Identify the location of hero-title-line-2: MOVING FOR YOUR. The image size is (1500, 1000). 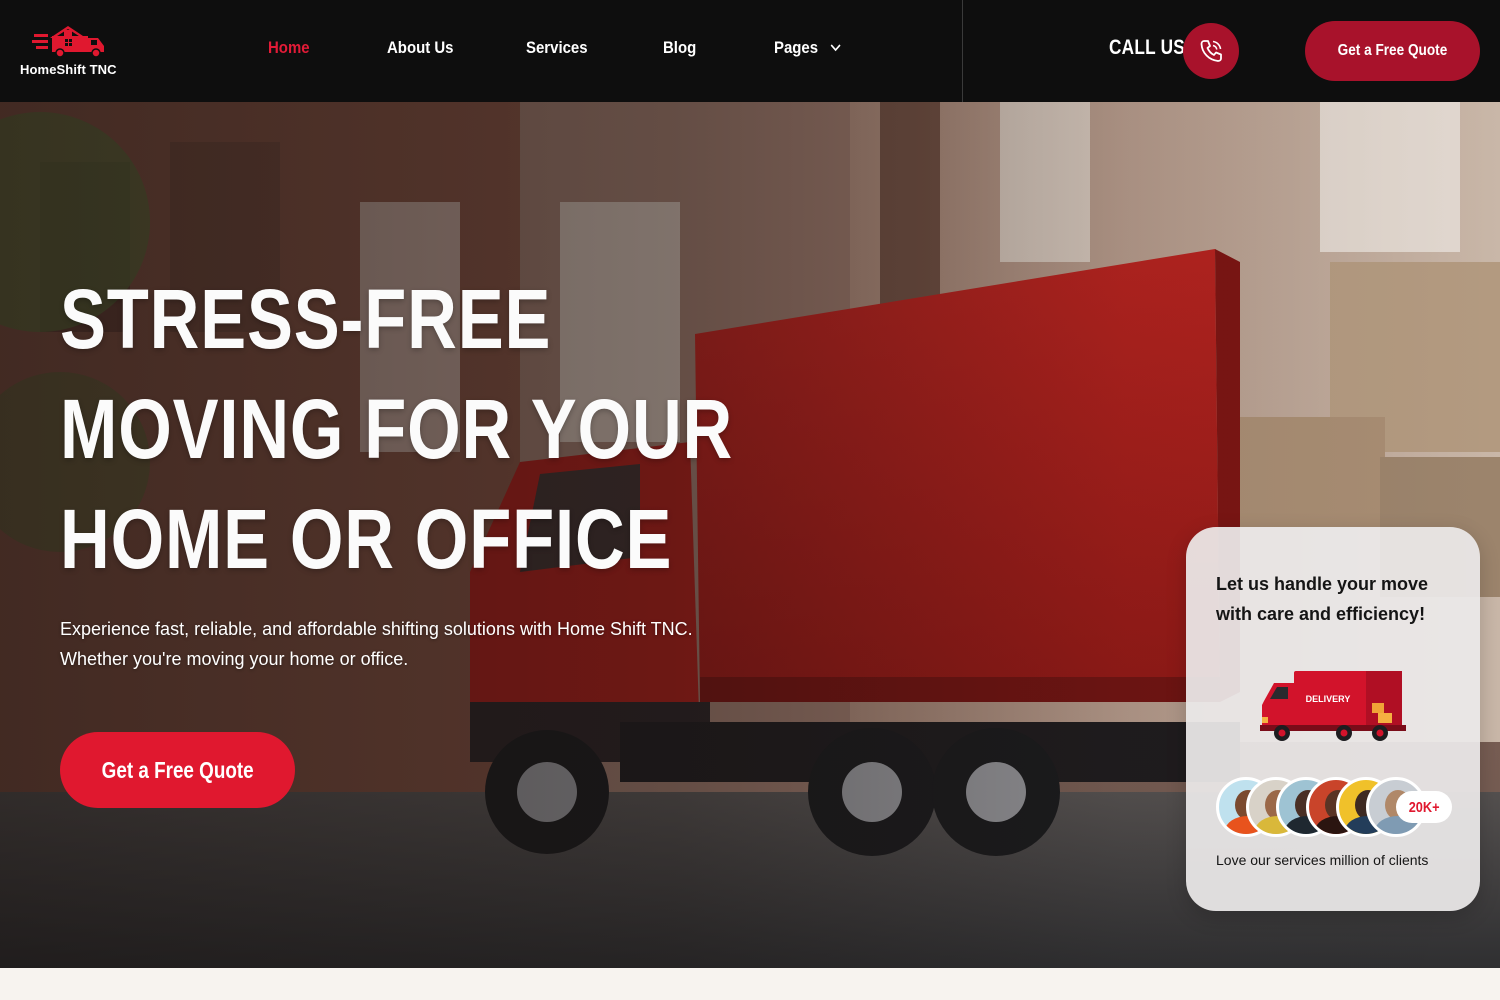
(397, 429).